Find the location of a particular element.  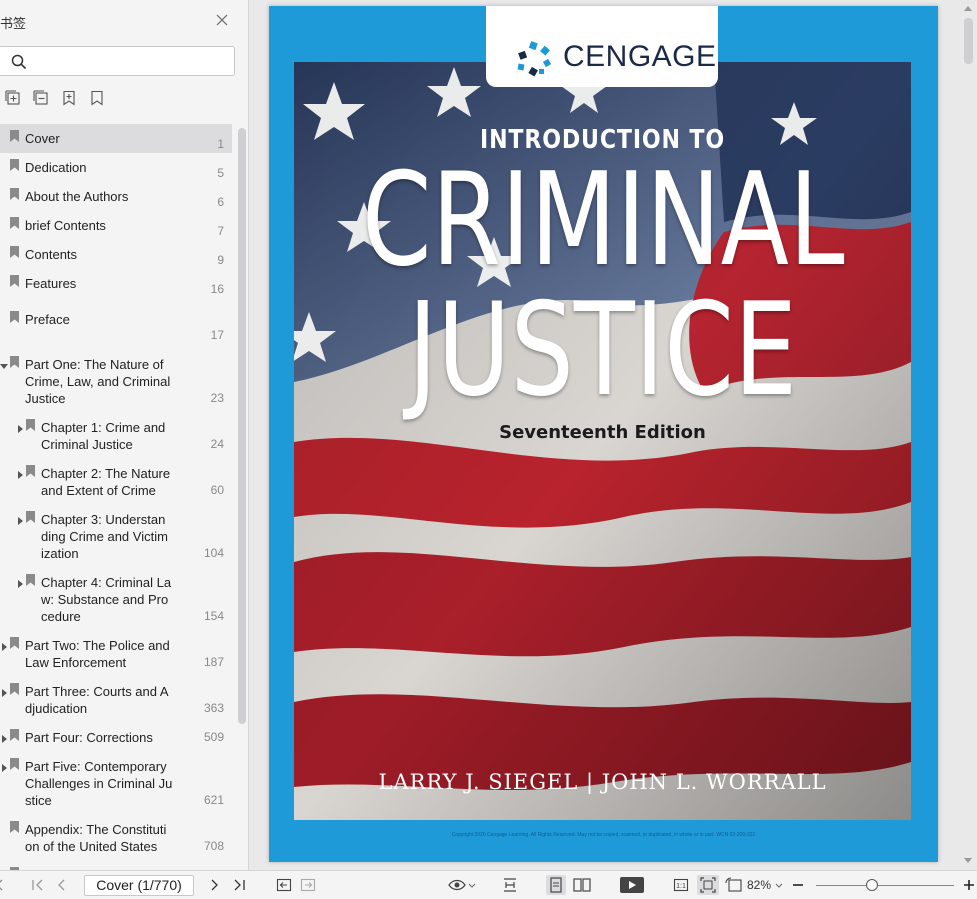

back-icon is located at coordinates (284, 885).